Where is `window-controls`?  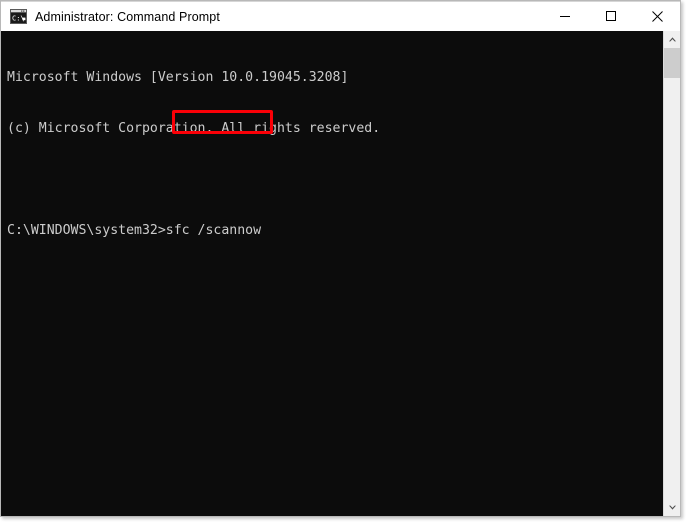 window-controls is located at coordinates (611, 17).